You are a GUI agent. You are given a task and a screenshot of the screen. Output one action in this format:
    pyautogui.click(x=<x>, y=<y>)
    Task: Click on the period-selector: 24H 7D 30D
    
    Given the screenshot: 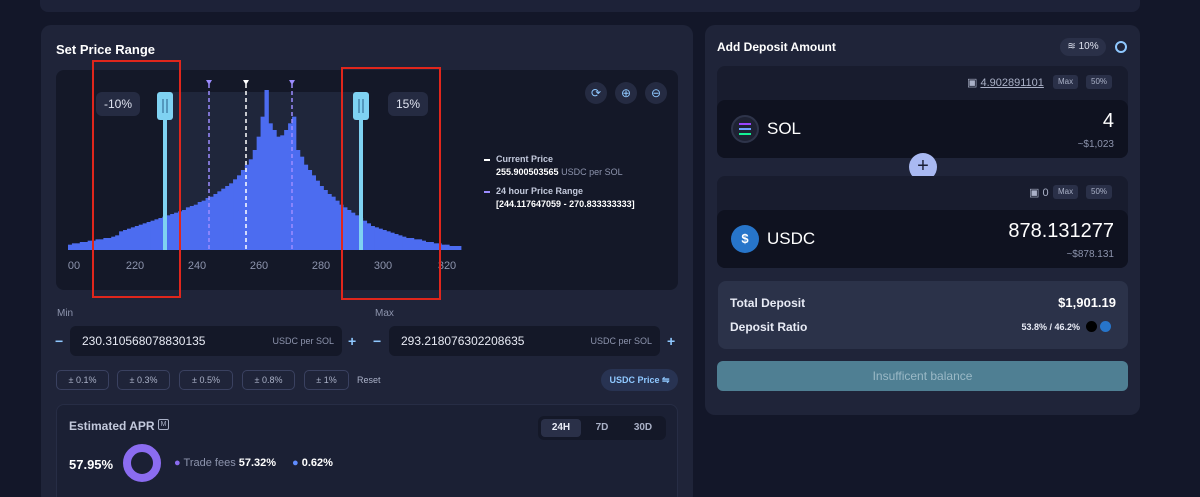 What is the action you would take?
    pyautogui.click(x=602, y=428)
    